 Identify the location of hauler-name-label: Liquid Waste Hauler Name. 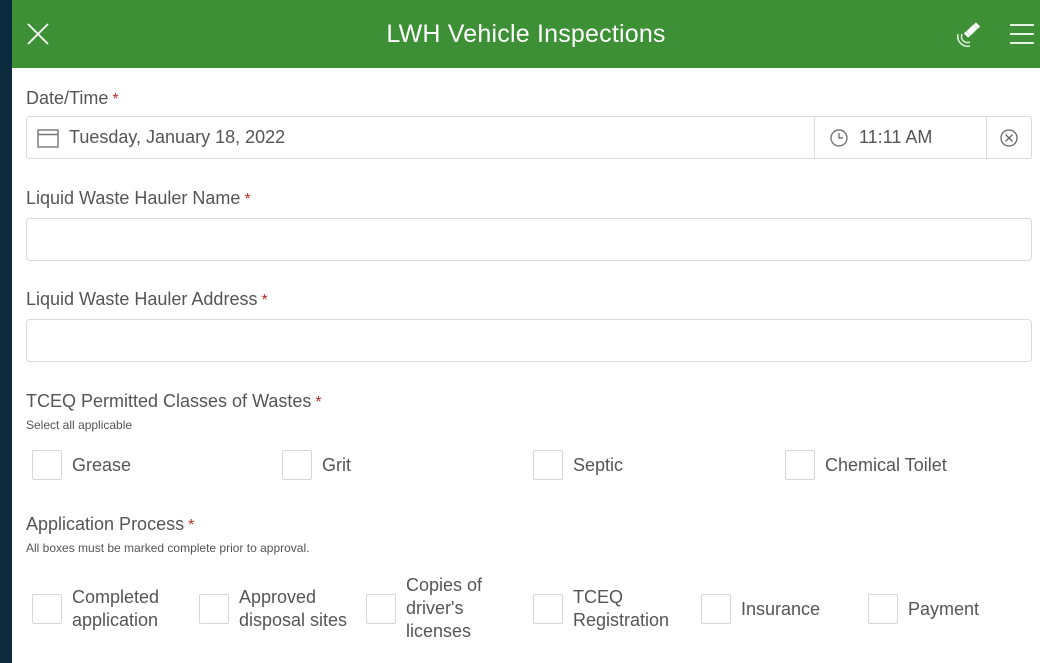
(133, 198).